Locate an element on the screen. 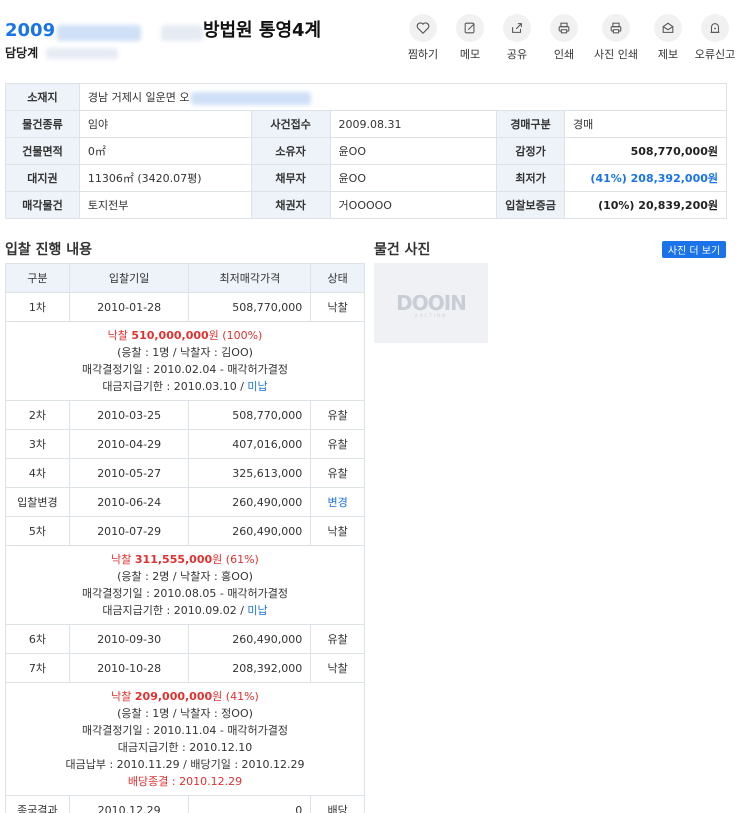  bid-round: 입찰변경 is located at coordinates (37, 502).